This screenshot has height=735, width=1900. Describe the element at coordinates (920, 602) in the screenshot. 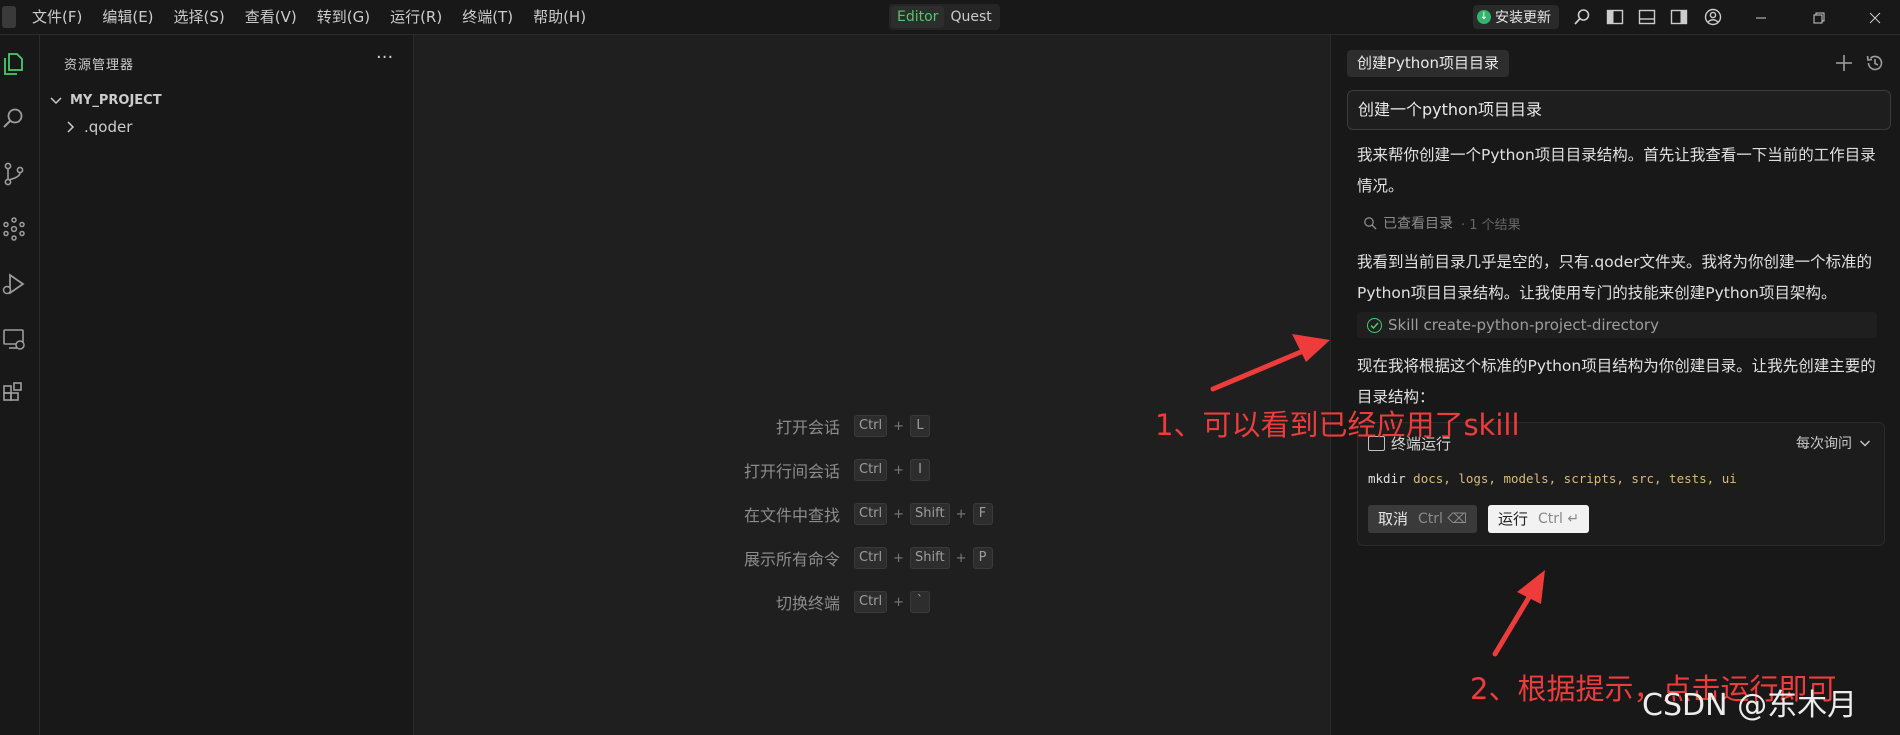

I see `key: `` at that location.